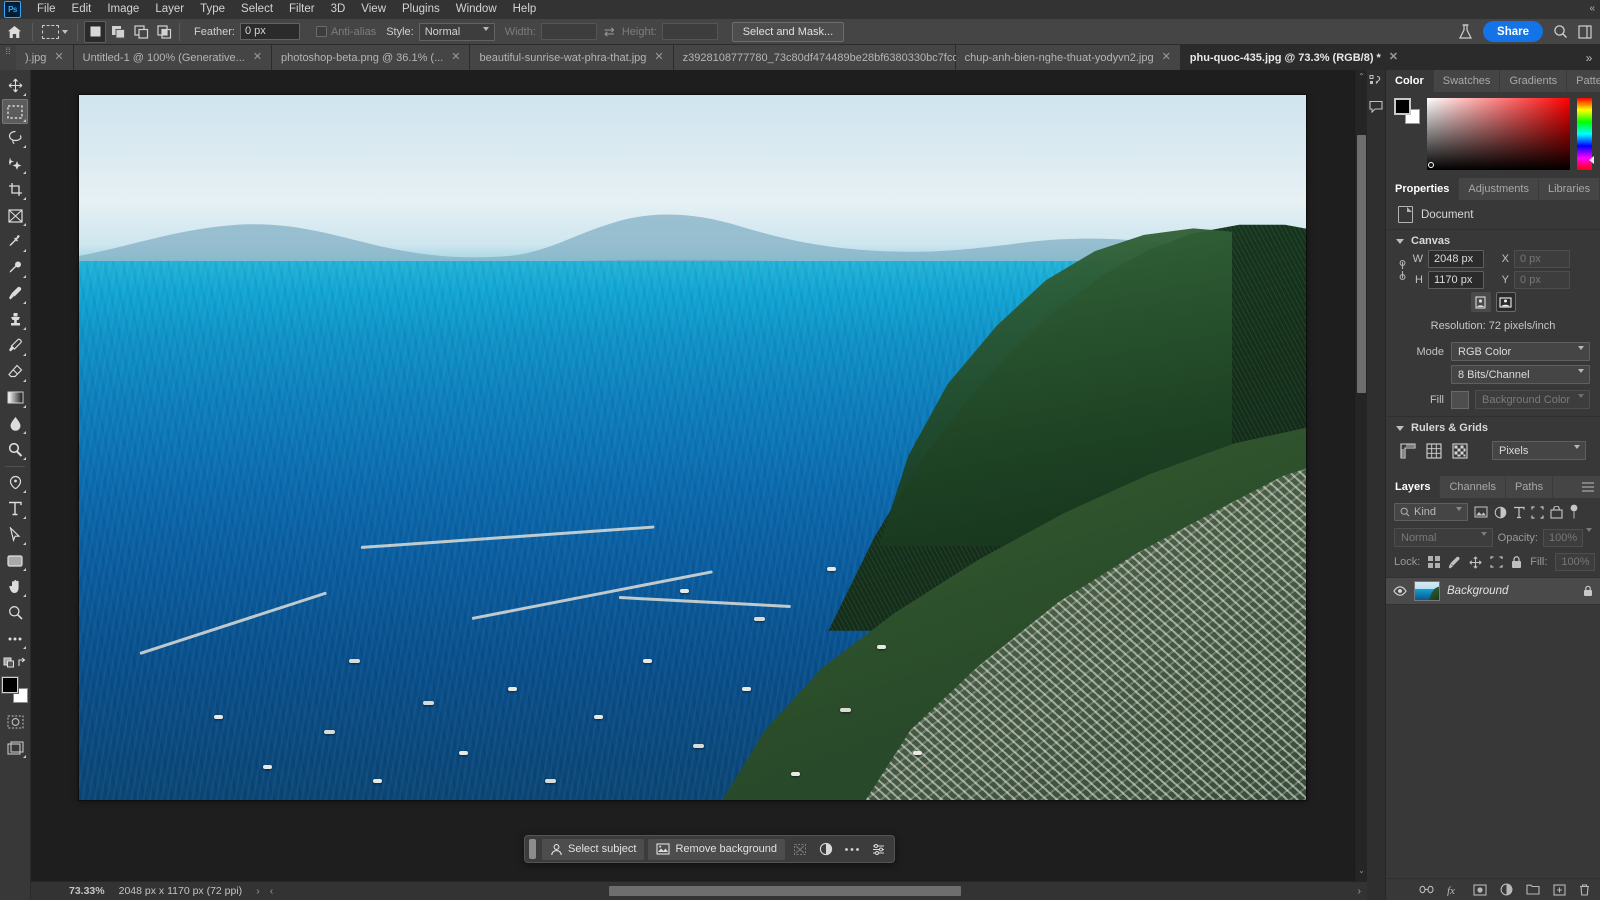  What do you see at coordinates (1434, 450) in the screenshot?
I see `grid-icon` at bounding box center [1434, 450].